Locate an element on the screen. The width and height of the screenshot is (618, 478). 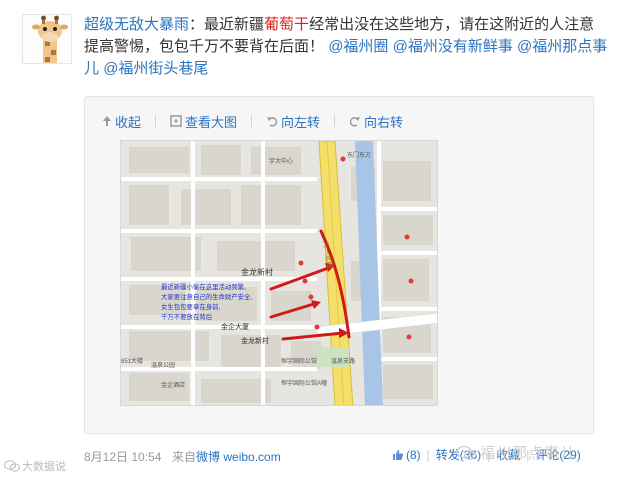
map-label-jinlong-2: 金龙新村 is located at coordinates (255, 340).